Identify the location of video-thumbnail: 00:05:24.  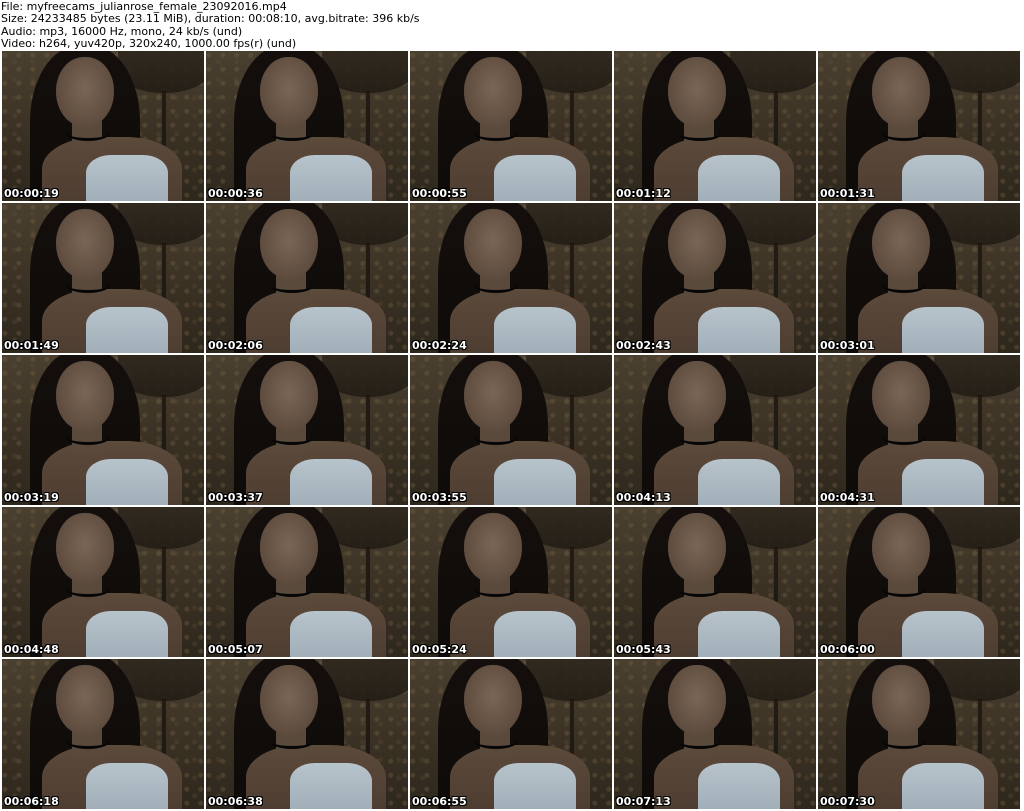
(511, 582).